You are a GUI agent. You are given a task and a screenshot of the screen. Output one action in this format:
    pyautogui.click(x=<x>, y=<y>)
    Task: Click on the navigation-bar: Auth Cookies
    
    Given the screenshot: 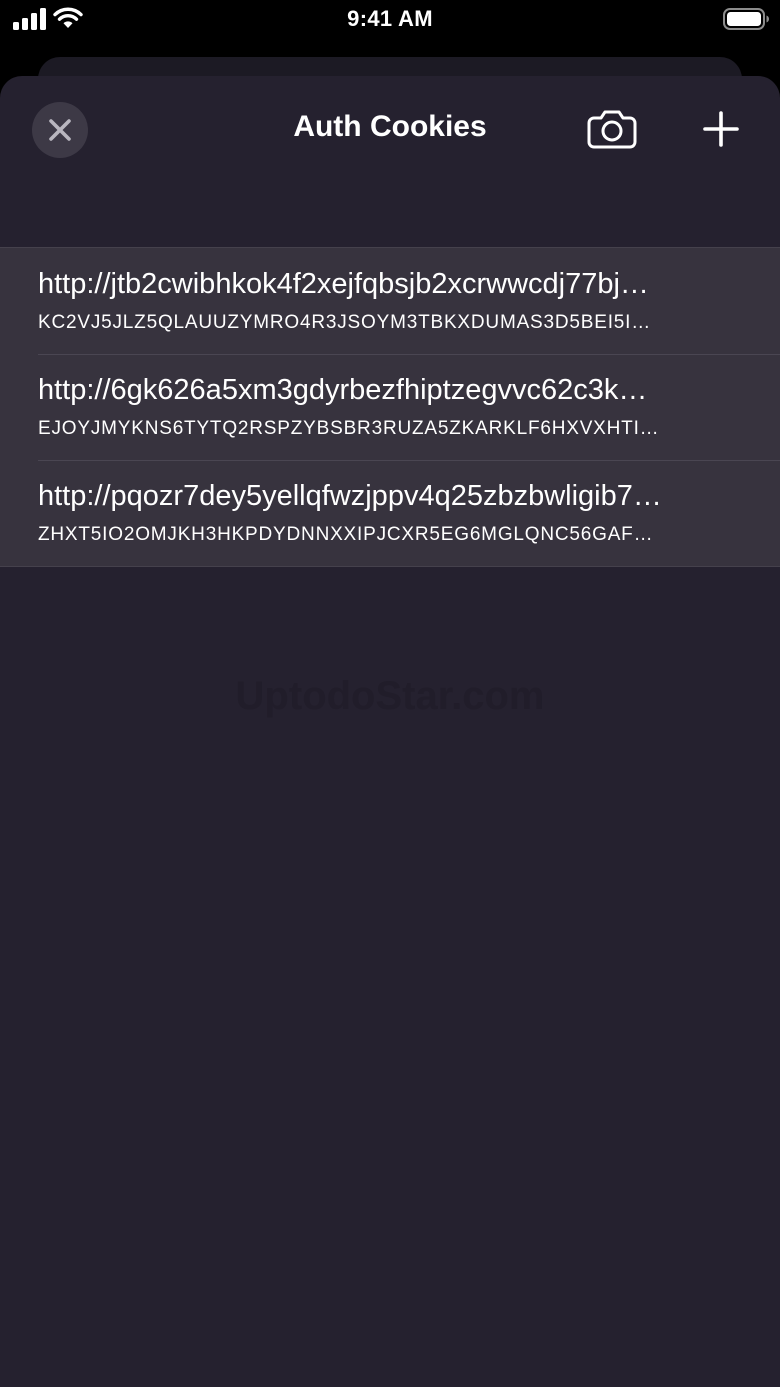 What is the action you would take?
    pyautogui.click(x=390, y=131)
    